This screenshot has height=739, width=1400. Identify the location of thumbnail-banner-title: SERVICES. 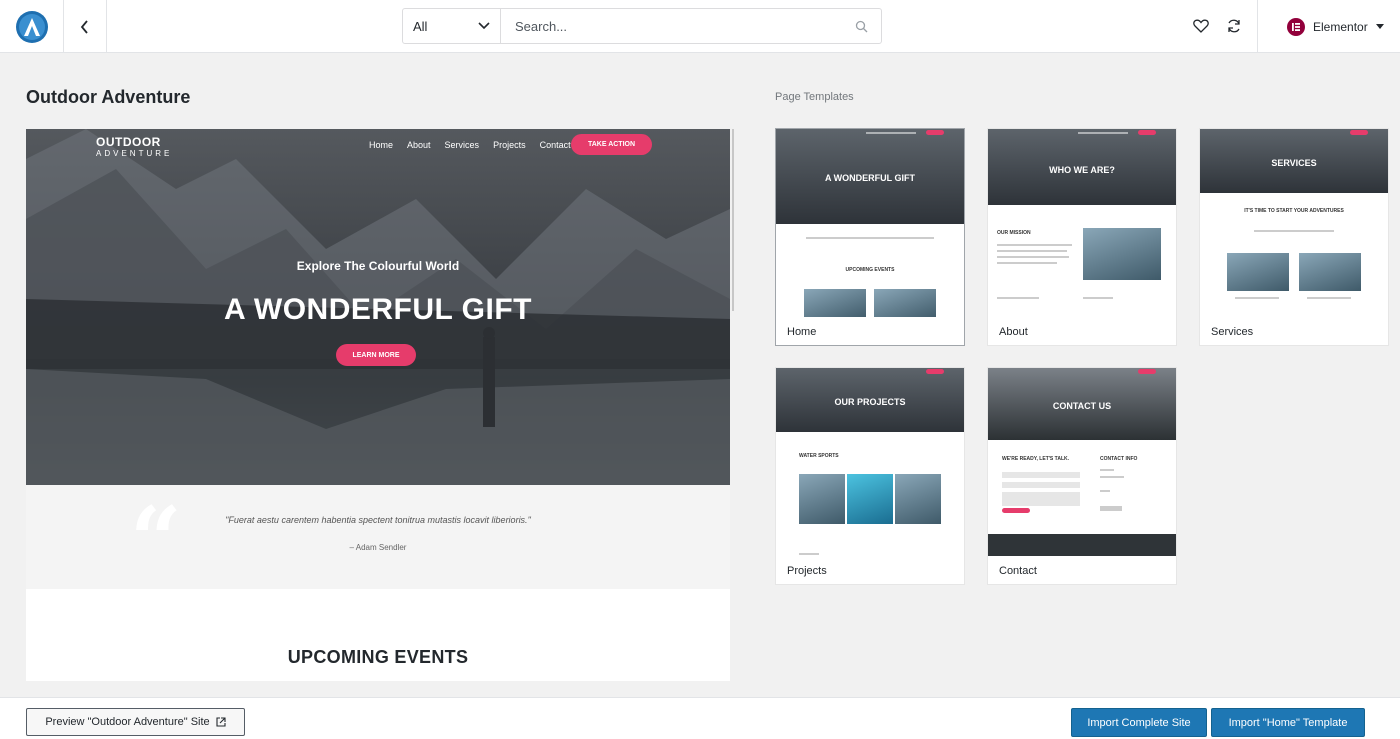
(1294, 163).